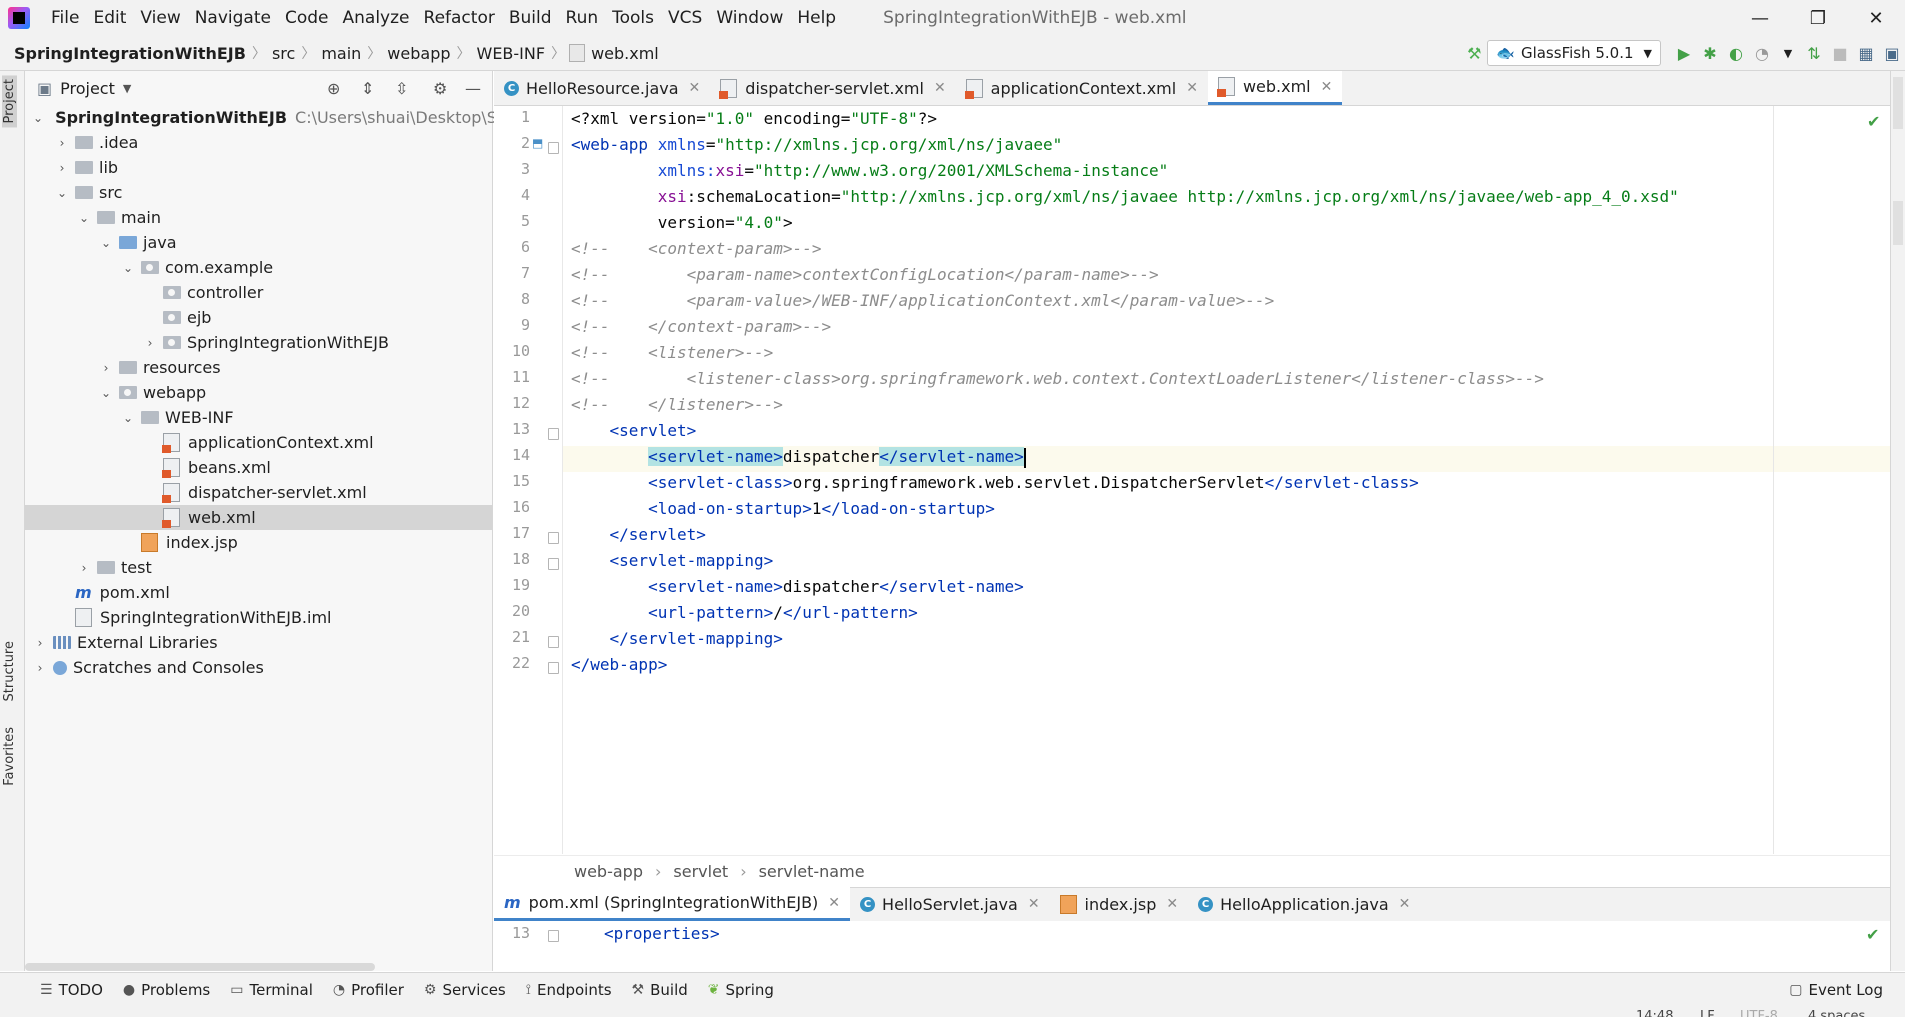  What do you see at coordinates (1192, 934) in the screenshot?
I see `secondary-code-editor: 13 <properties> ✔` at bounding box center [1192, 934].